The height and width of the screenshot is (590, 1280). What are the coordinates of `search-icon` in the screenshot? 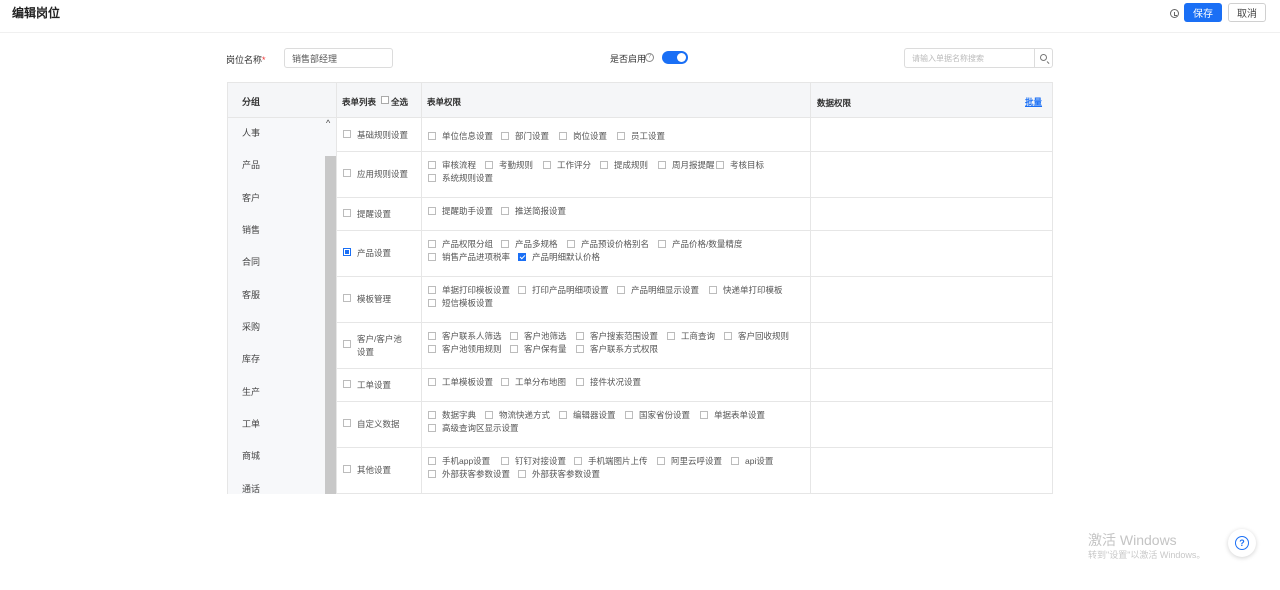 It's located at (1043, 57).